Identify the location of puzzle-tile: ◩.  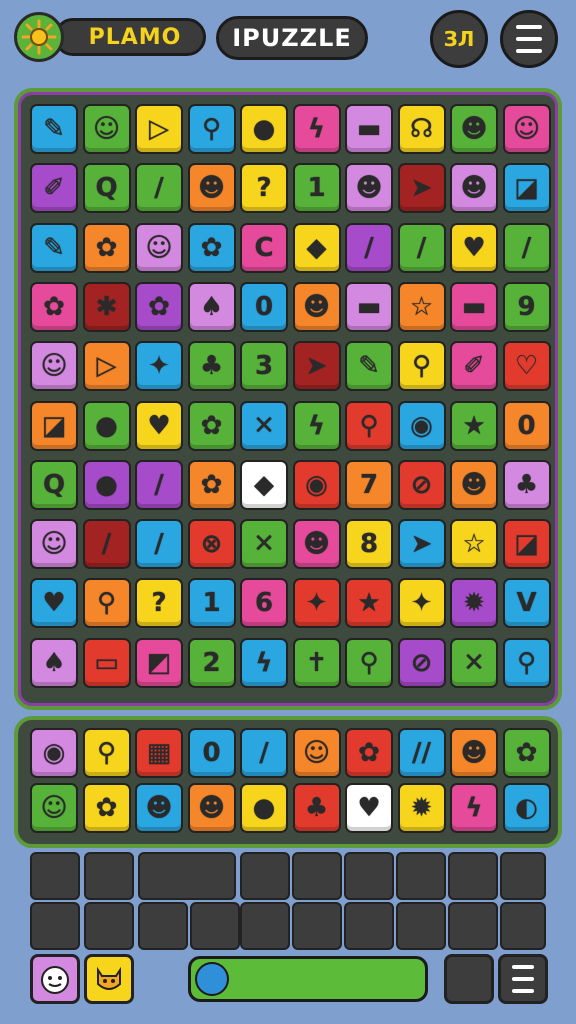
(159, 662).